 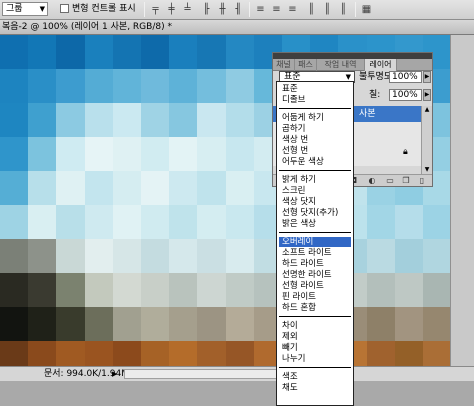 What do you see at coordinates (422, 181) in the screenshot?
I see `trash-icon: ▯` at bounding box center [422, 181].